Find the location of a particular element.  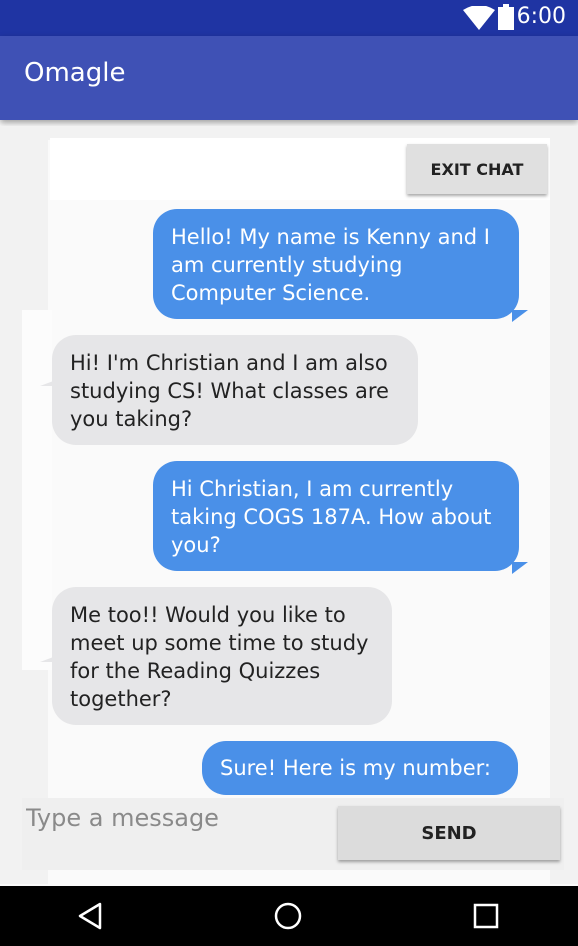

navigation-bar is located at coordinates (289, 916).